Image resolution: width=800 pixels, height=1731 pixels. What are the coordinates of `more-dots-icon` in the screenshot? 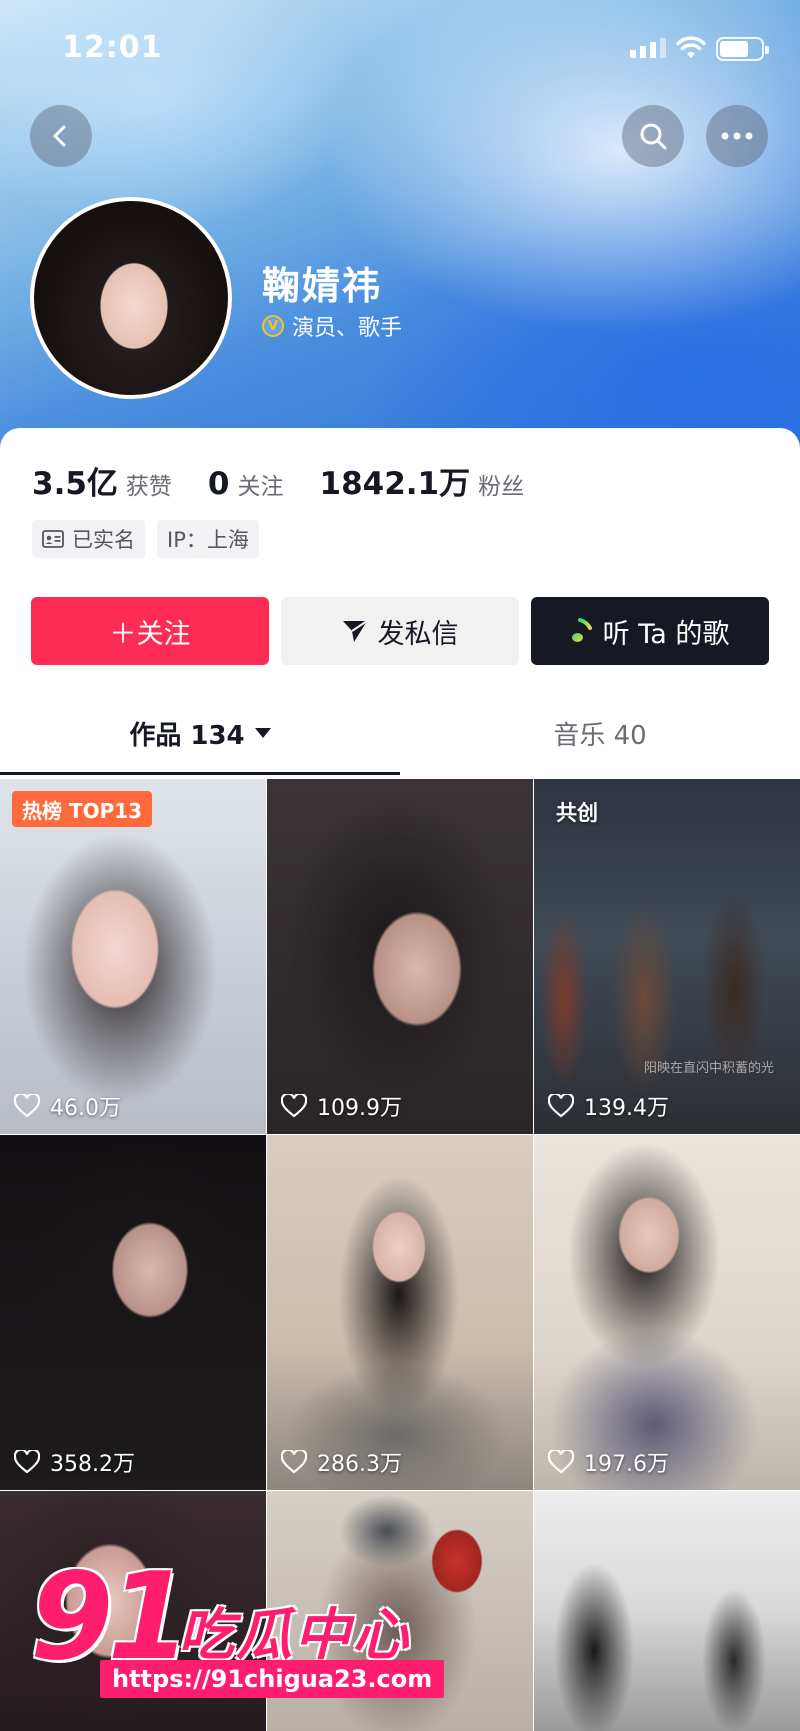 It's located at (737, 136).